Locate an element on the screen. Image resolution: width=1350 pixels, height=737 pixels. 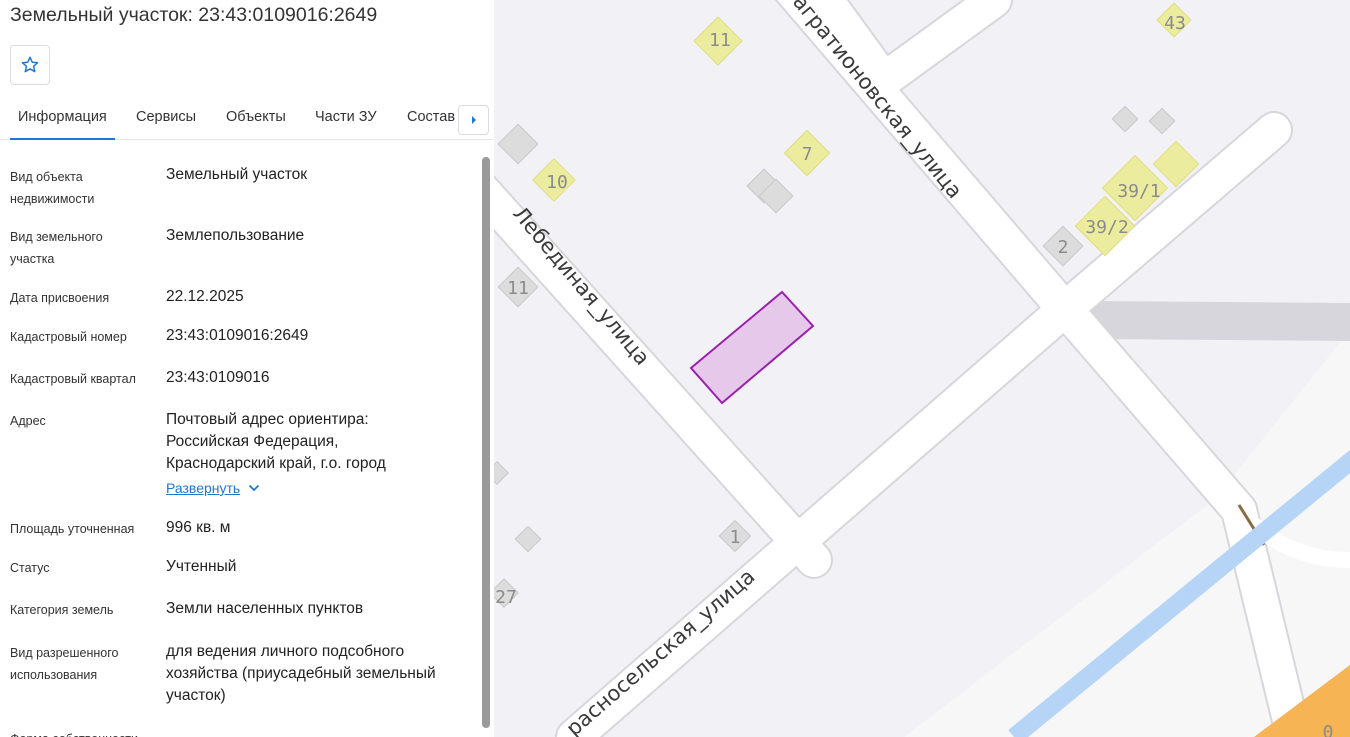
field-value-object-type: Земельный участок is located at coordinates (237, 174).